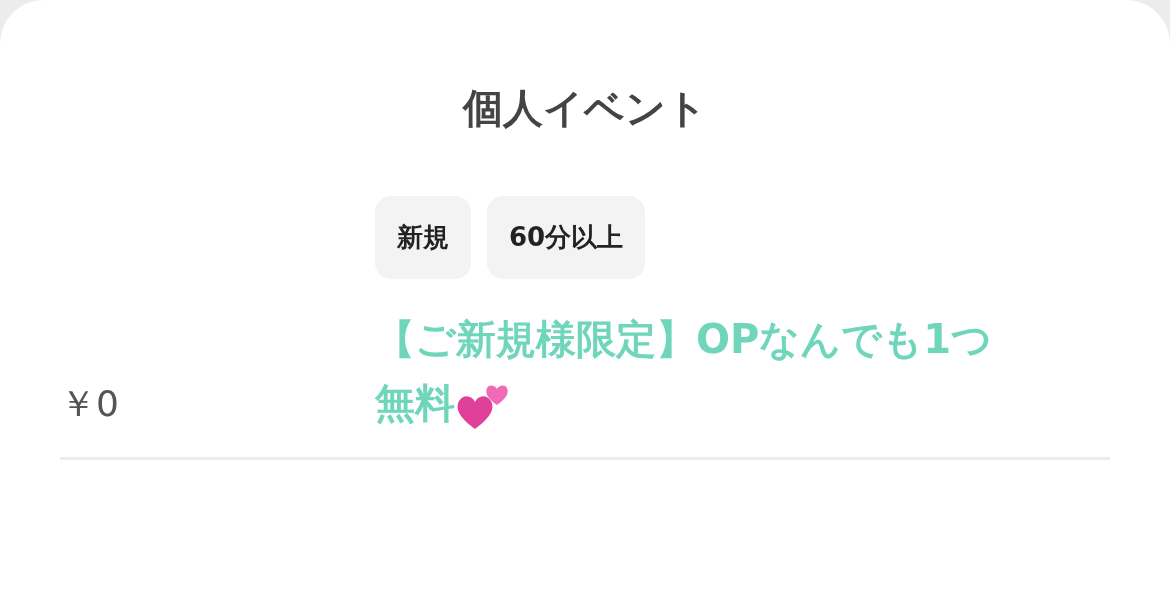 The width and height of the screenshot is (1170, 604). Describe the element at coordinates (584, 108) in the screenshot. I see `event-title: 個人イベント` at that location.